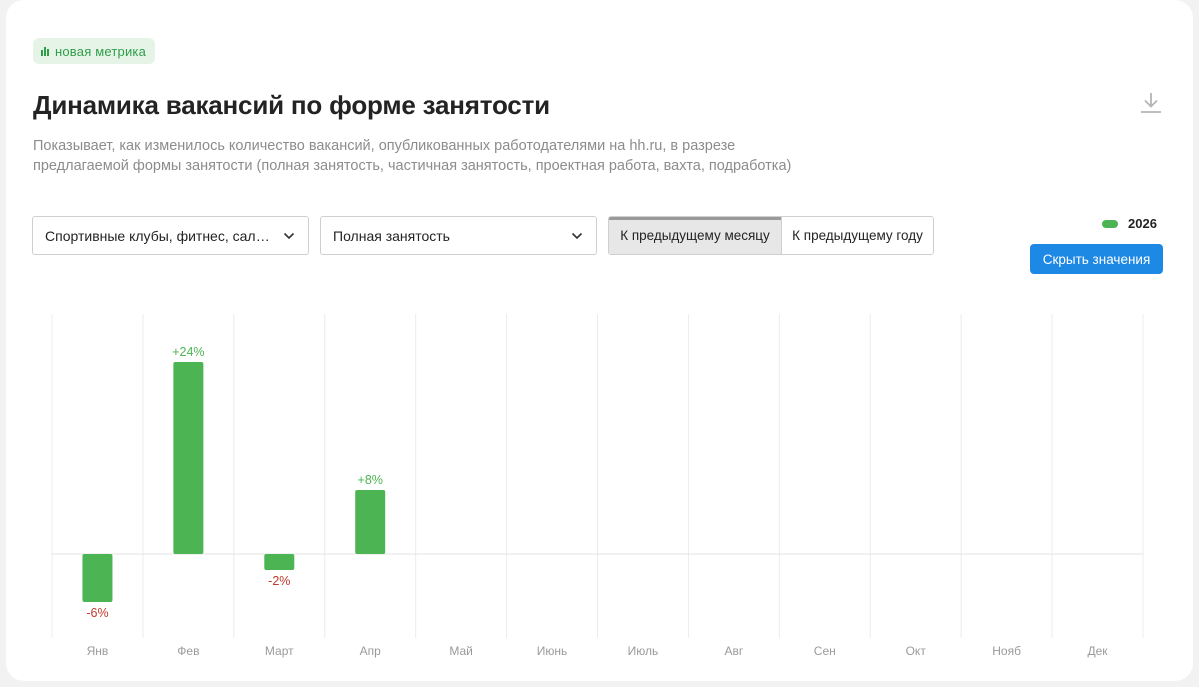 The image size is (1199, 687). Describe the element at coordinates (98, 651) in the screenshot. I see `x-tick-label: Янв` at that location.